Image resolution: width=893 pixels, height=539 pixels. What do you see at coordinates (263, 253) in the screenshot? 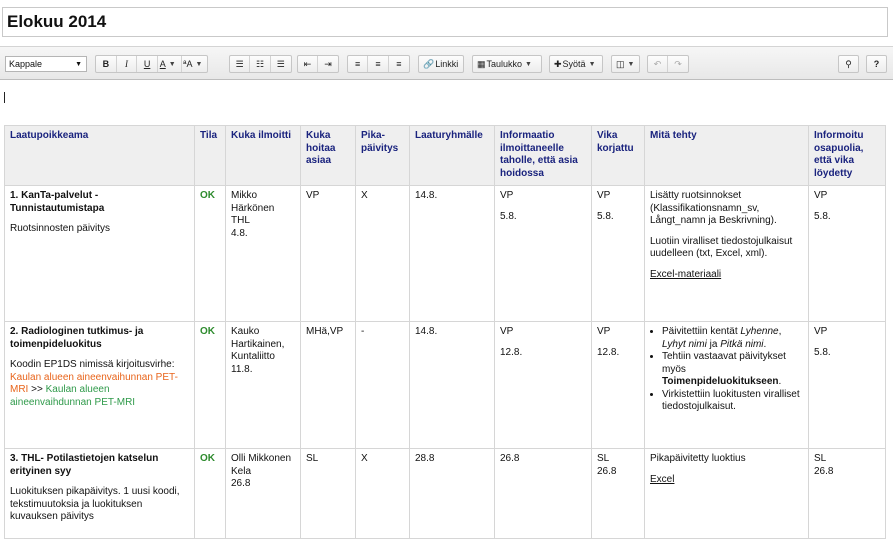
I see `reporter-cell: Mikko Härkönen THL 4.8.` at bounding box center [263, 253].